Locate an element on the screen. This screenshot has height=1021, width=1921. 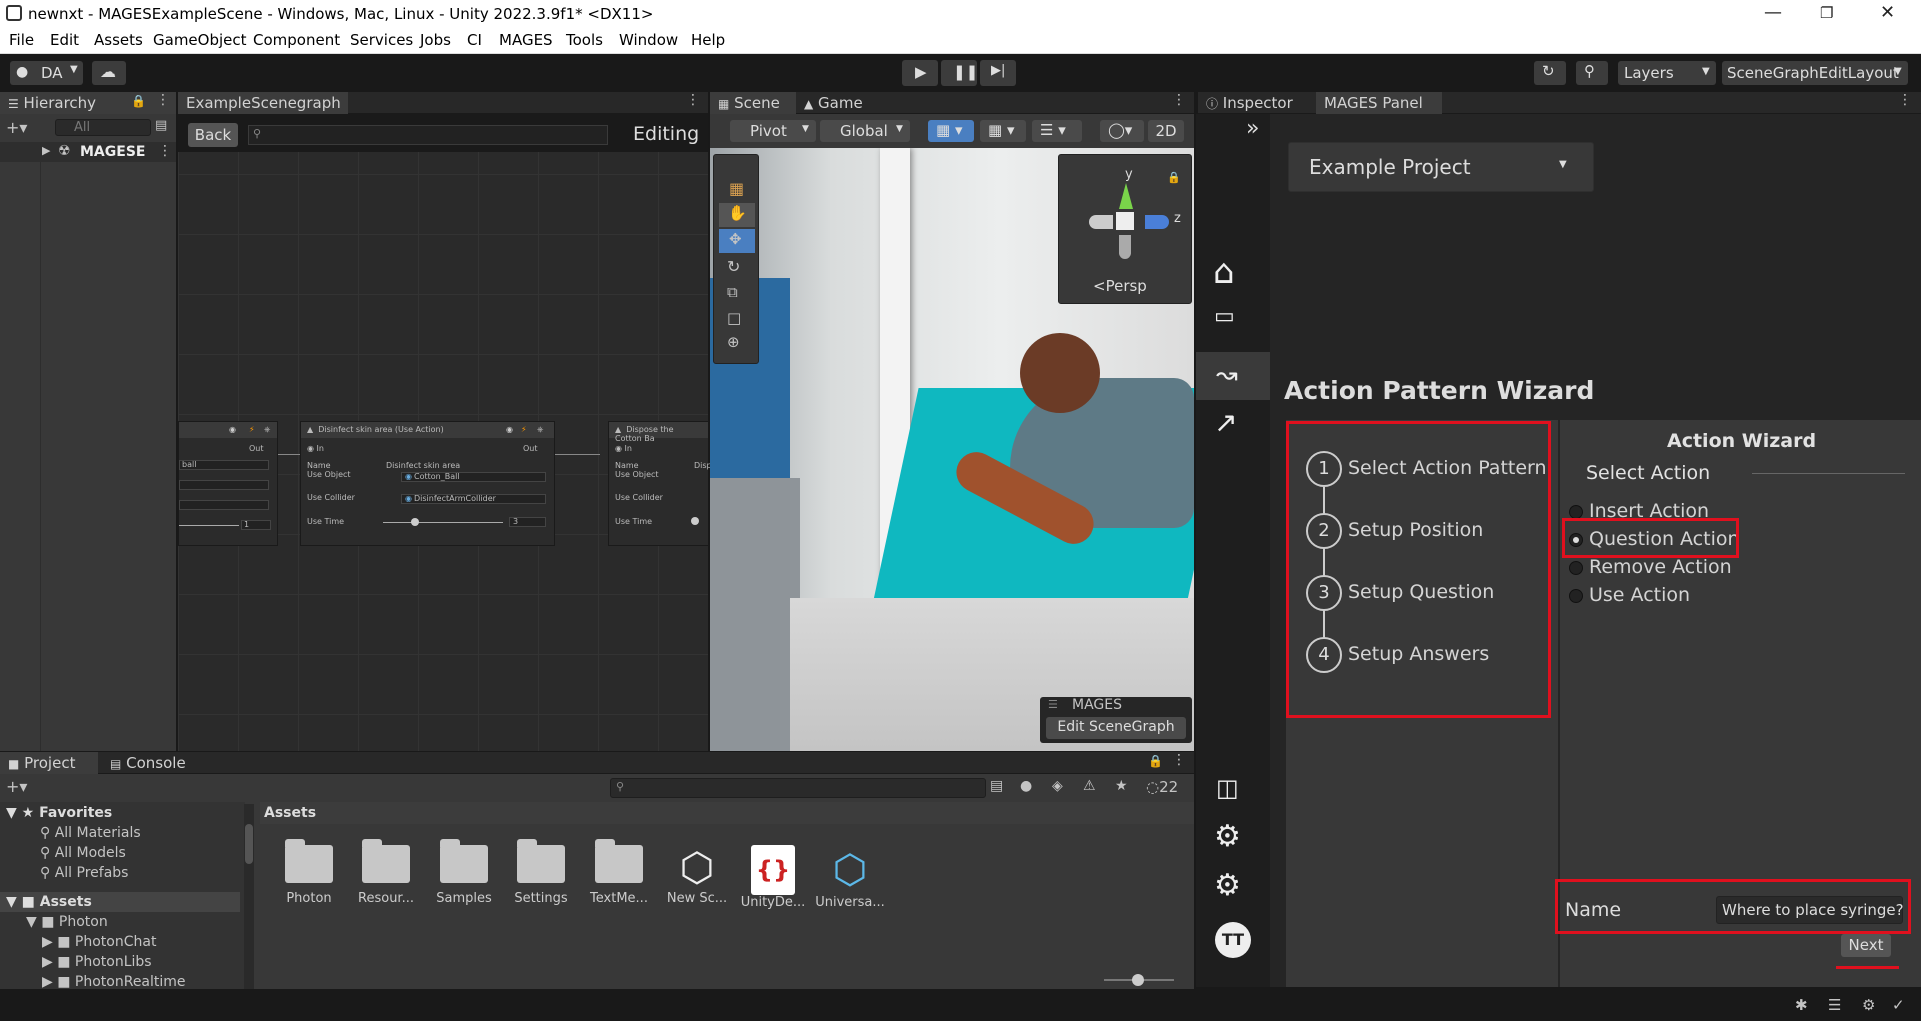
menu-help: Help is located at coordinates (708, 40).